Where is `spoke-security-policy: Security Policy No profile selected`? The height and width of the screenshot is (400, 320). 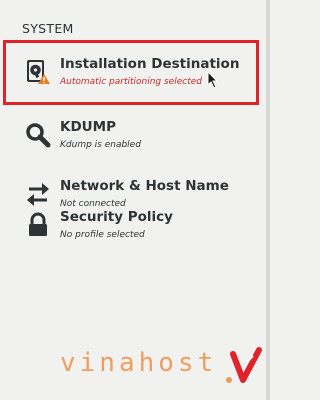
spoke-security-policy: Security Policy No profile selected is located at coordinates (133, 230).